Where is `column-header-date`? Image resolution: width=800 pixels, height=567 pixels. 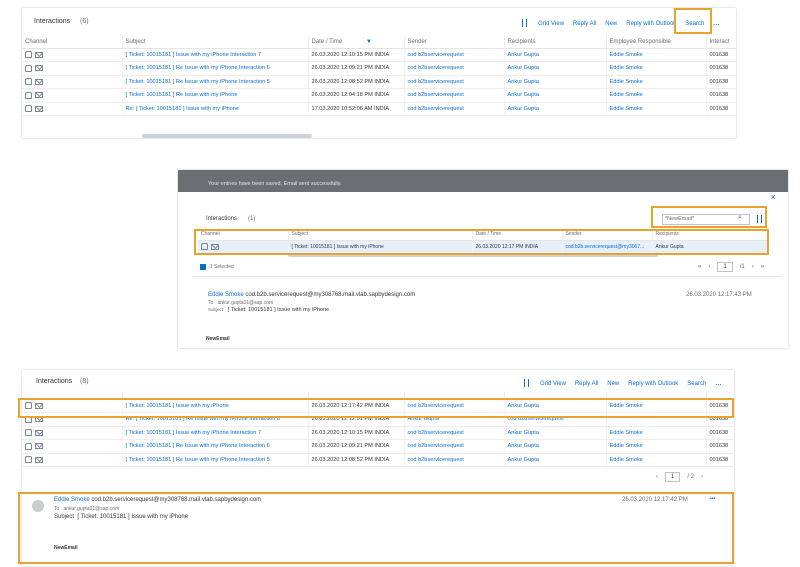 column-header-date is located at coordinates (356, 396).